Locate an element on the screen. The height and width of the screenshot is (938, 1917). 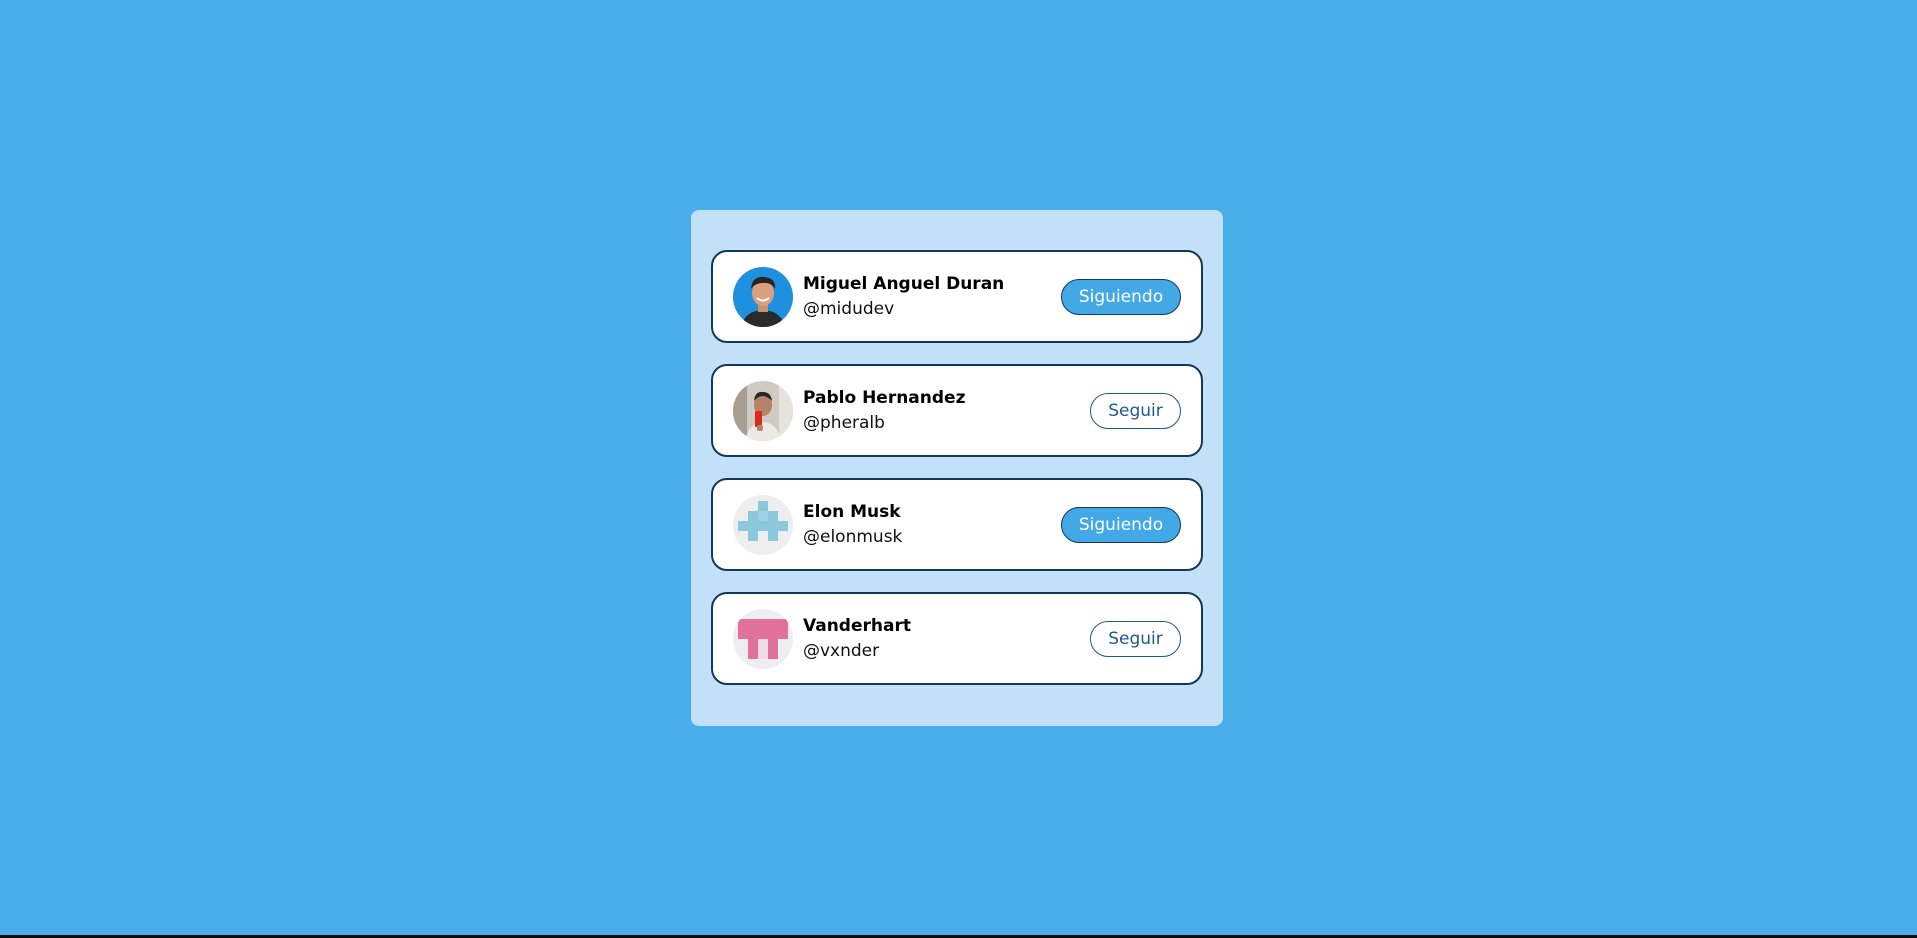
user-handle: @midudev is located at coordinates (849, 308).